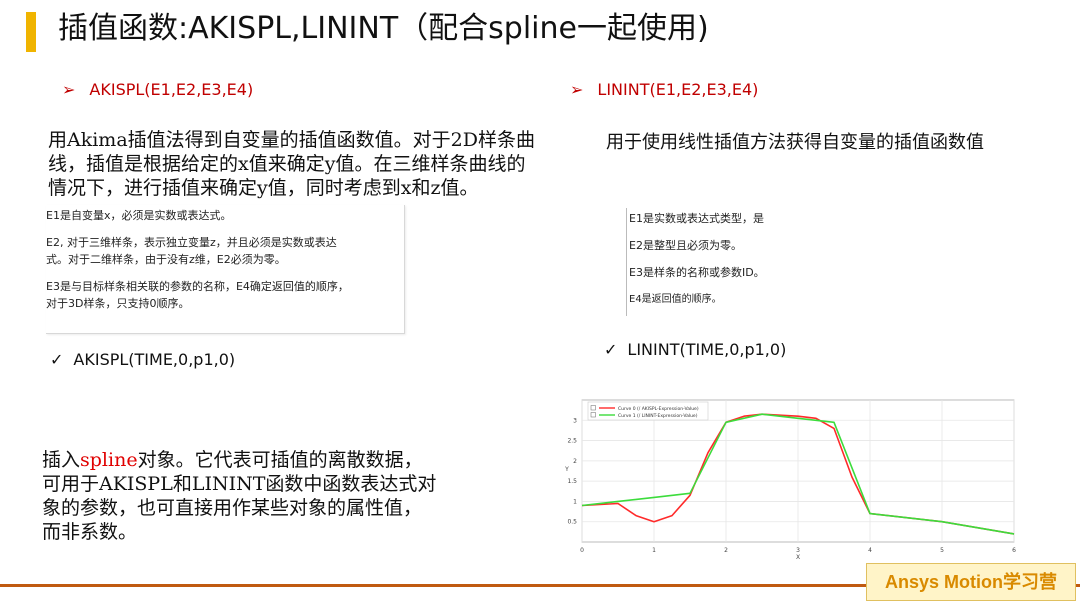  Describe the element at coordinates (572, 441) in the screenshot. I see `y-tick-label: 2.5` at that location.